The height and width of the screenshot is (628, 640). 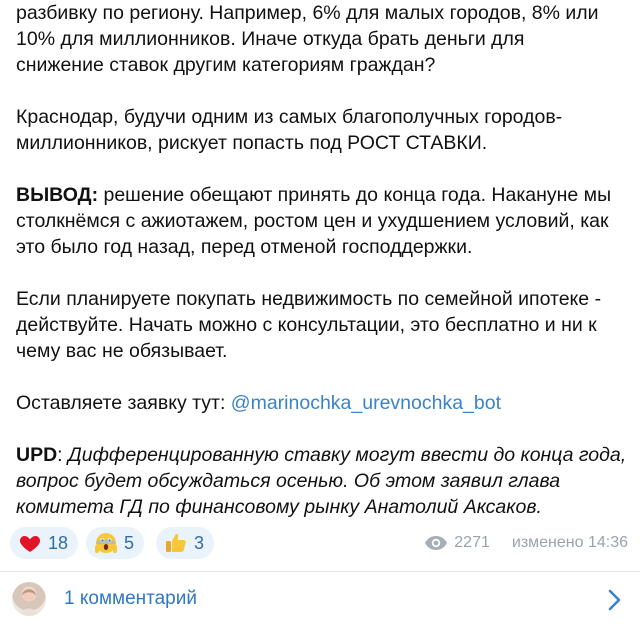 What do you see at coordinates (199, 542) in the screenshot?
I see `reaction-count: 3` at bounding box center [199, 542].